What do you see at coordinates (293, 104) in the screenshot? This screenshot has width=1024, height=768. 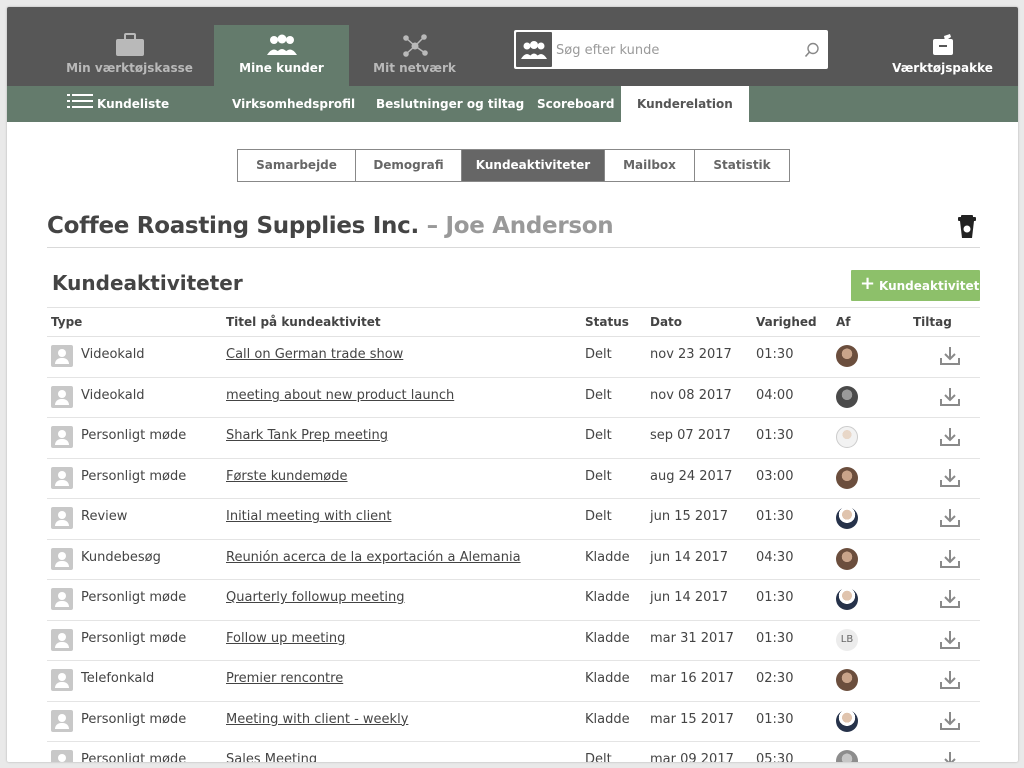 I see `subnav-virksomhedsprofil: Virksomhedsprofil` at bounding box center [293, 104].